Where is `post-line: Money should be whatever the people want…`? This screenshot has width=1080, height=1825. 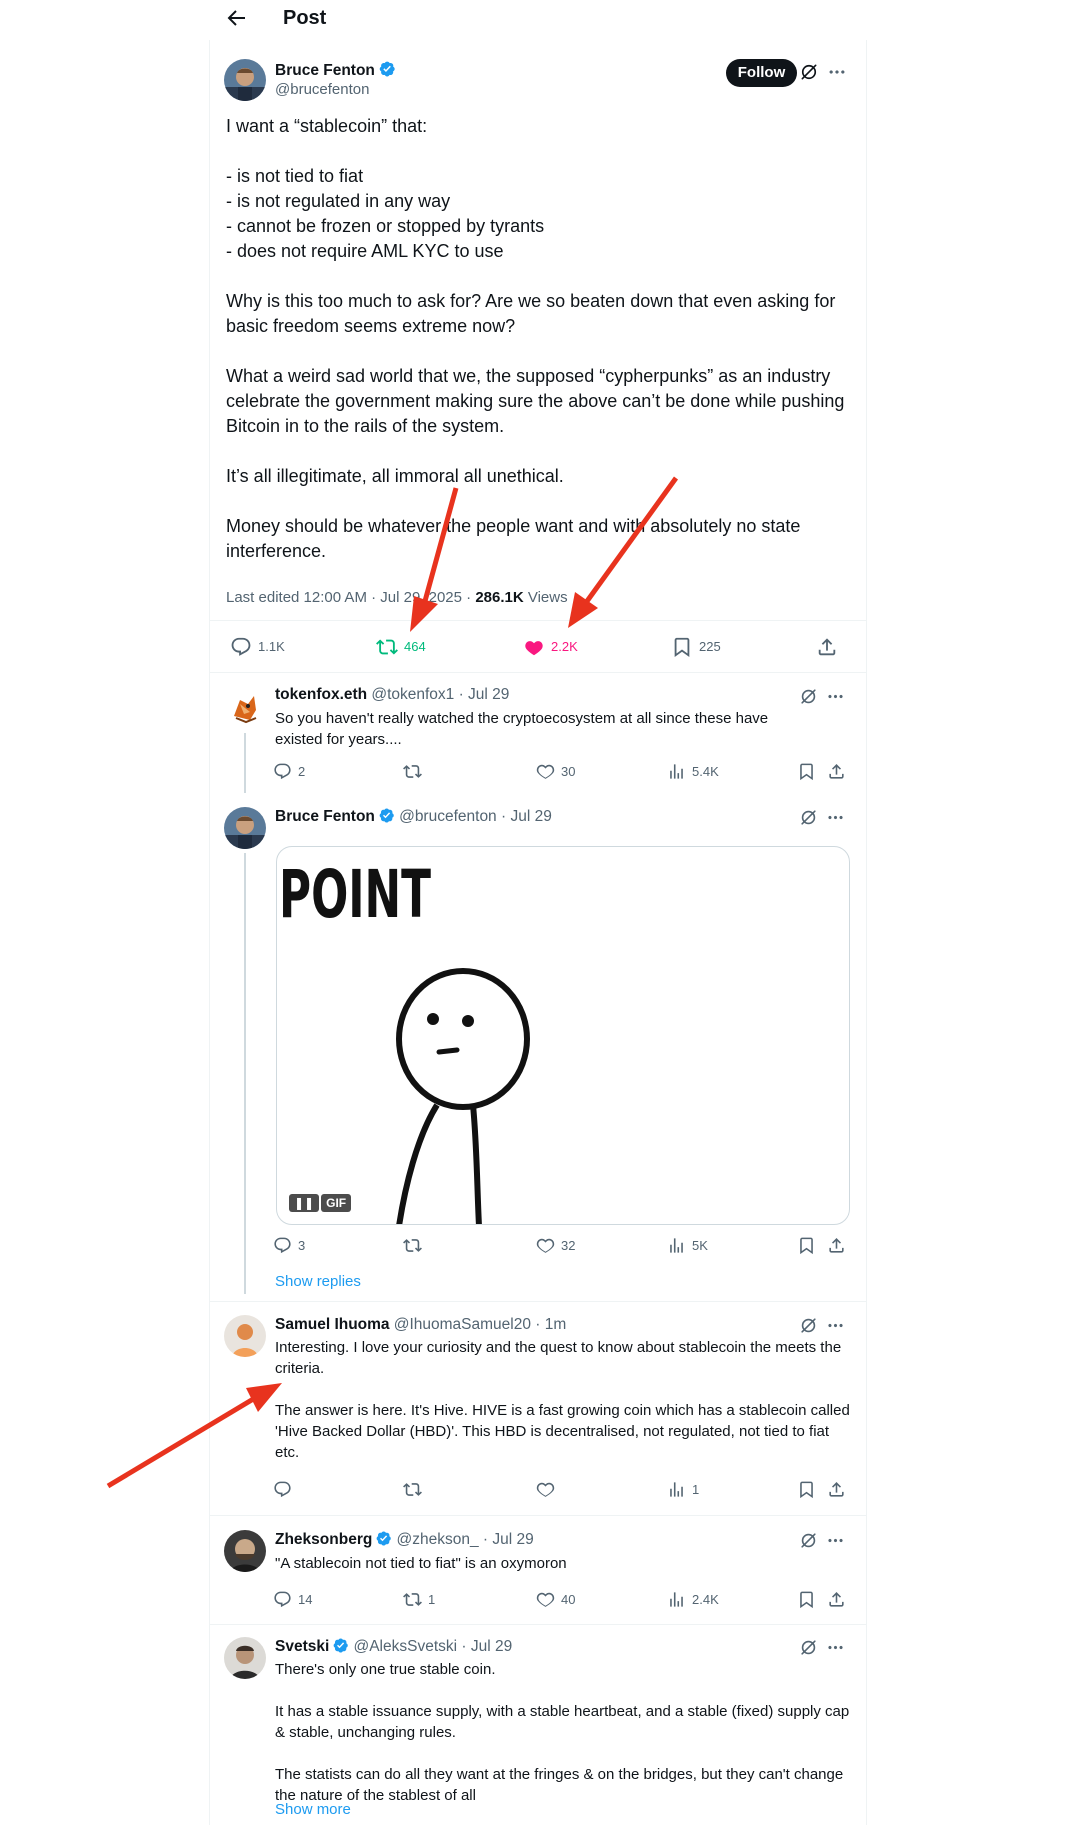
post-line: Money should be whatever the people want… is located at coordinates (513, 538).